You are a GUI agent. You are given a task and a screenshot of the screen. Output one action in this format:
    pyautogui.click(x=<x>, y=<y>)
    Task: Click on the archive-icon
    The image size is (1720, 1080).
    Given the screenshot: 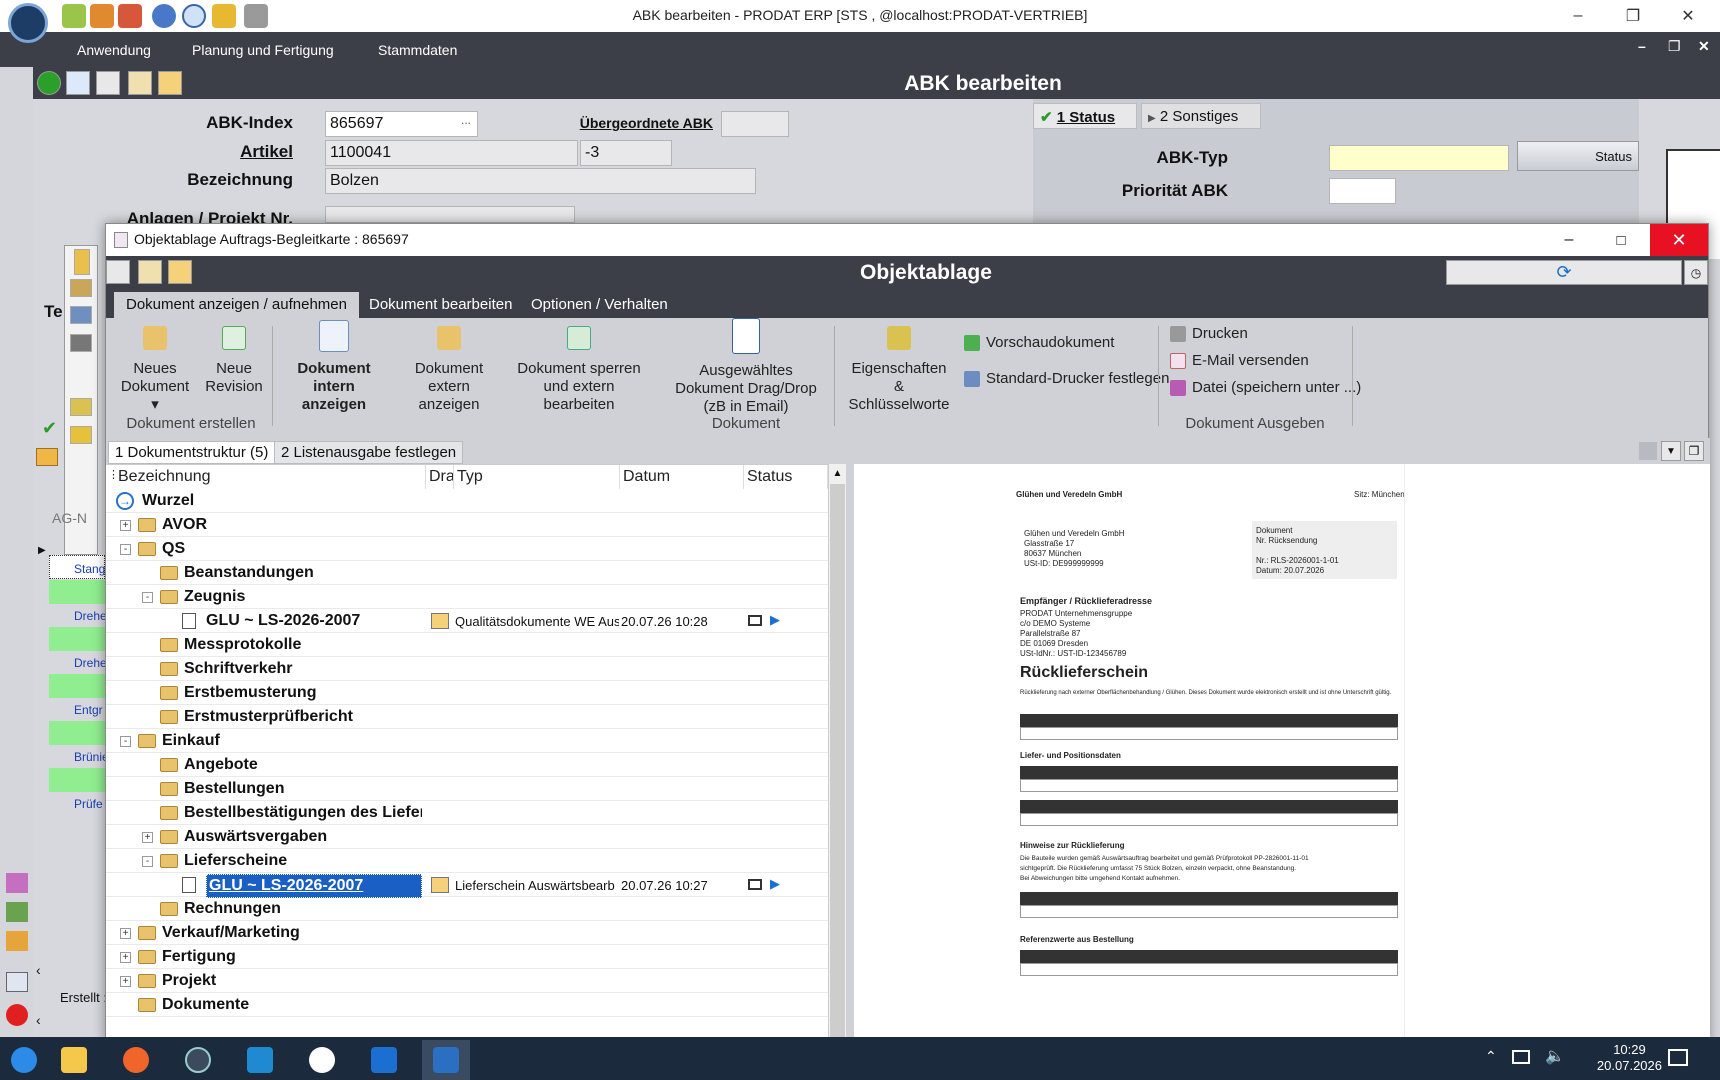 What is the action you would take?
    pyautogui.click(x=81, y=435)
    